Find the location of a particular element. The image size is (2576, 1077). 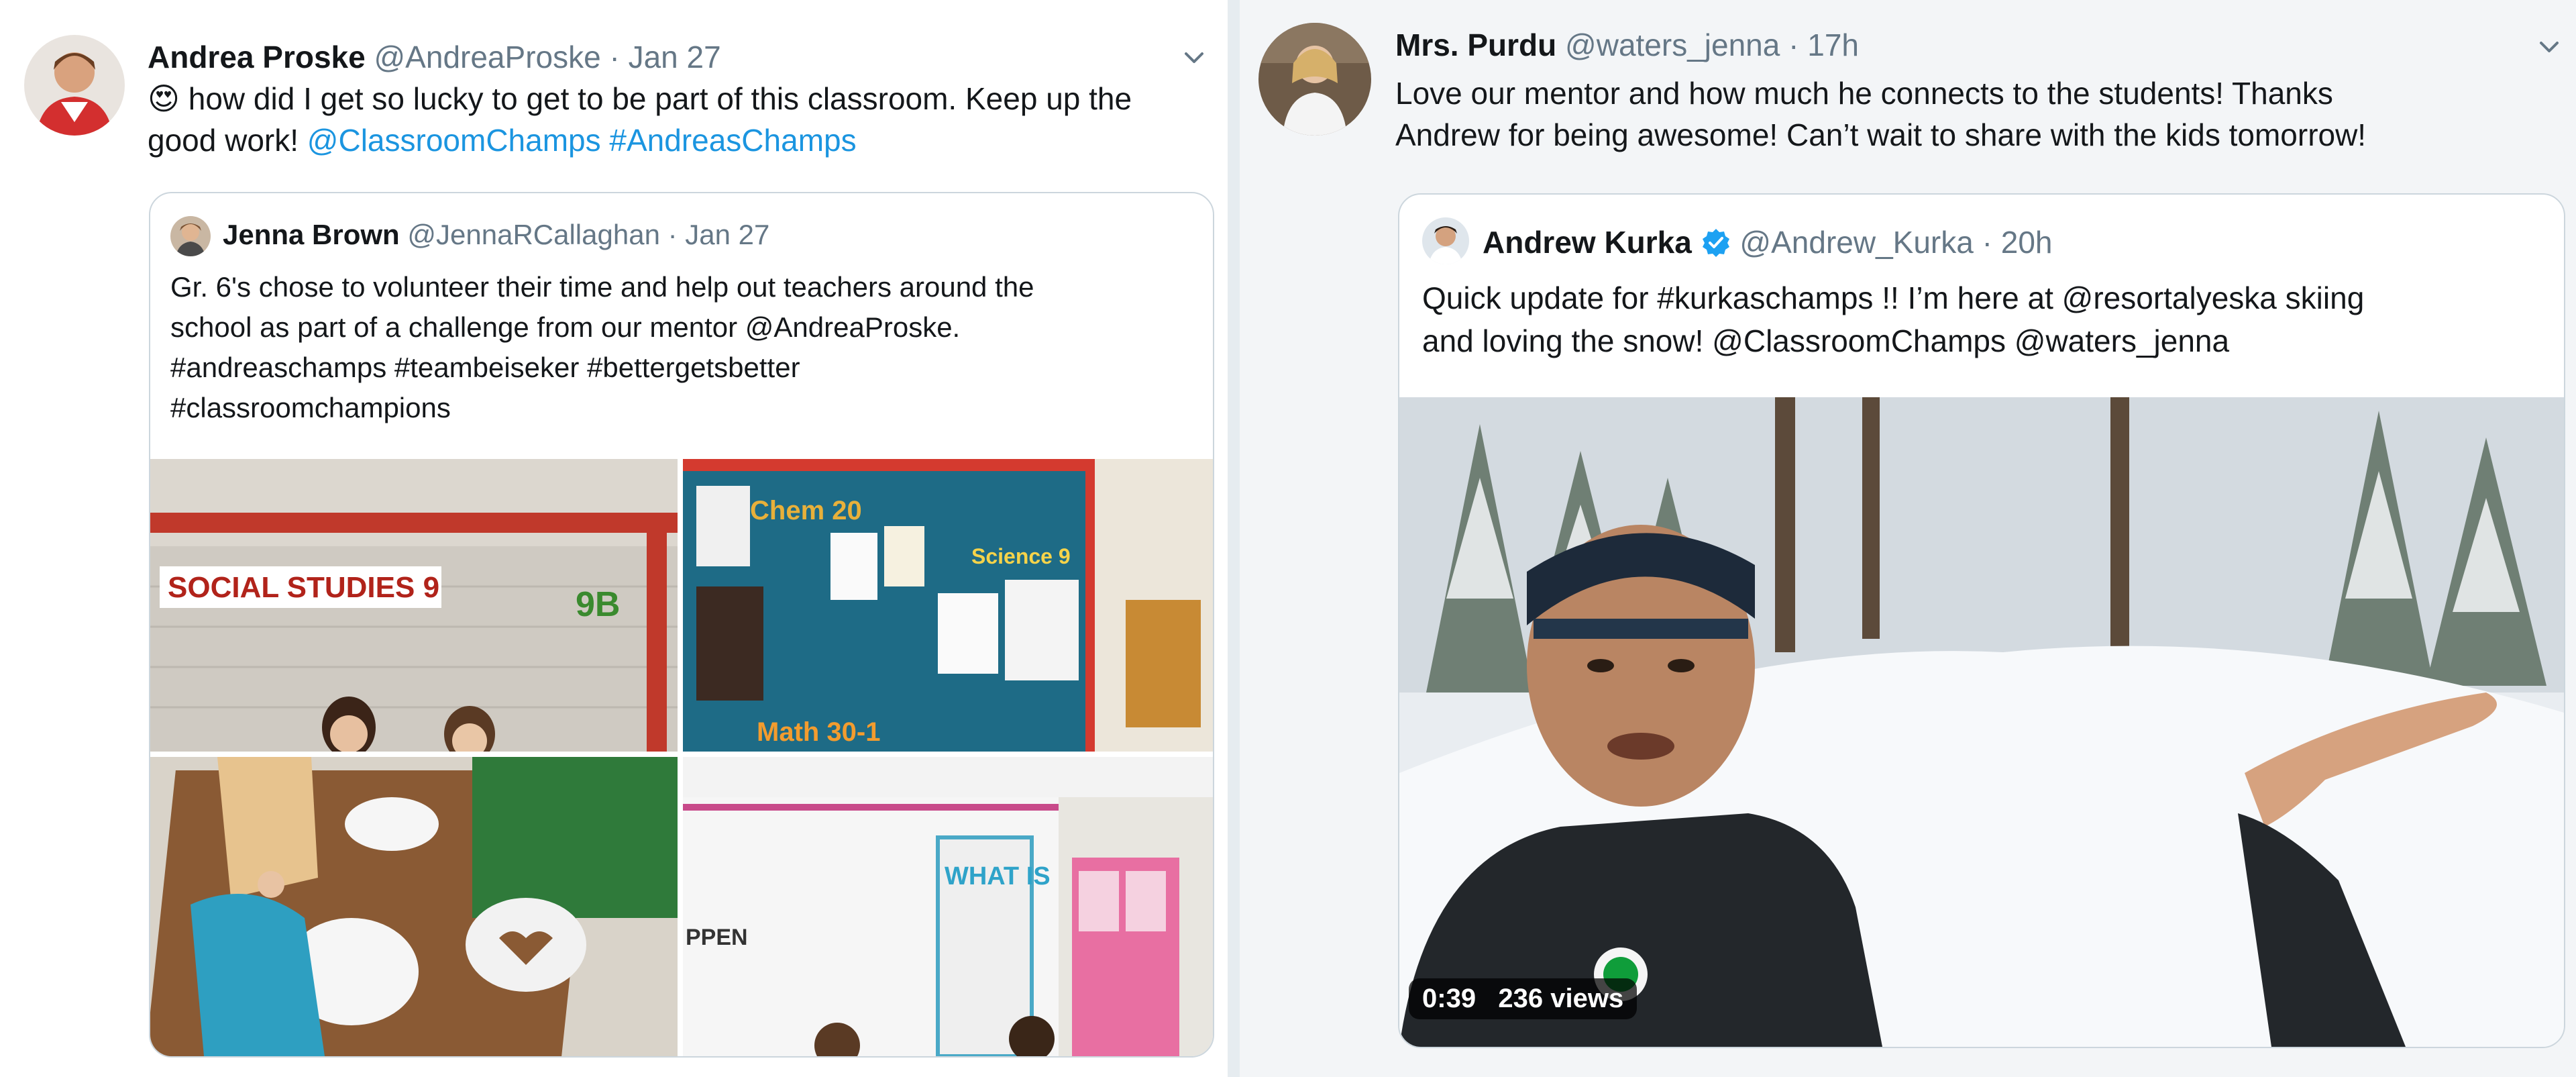

left-tweet-header: Andrea Proske @AndreaProske · Jan 27 is located at coordinates (434, 57).